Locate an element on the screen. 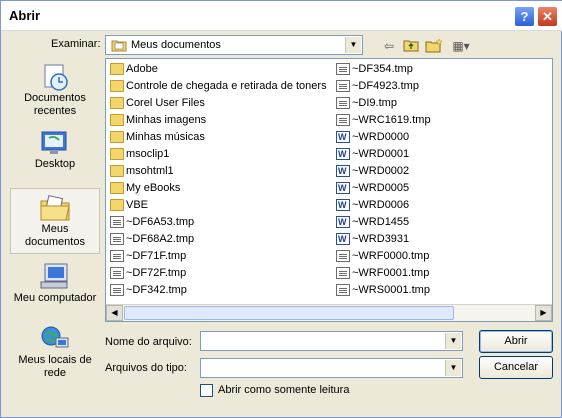  filetype-dropdown: ▼ is located at coordinates (331, 368).